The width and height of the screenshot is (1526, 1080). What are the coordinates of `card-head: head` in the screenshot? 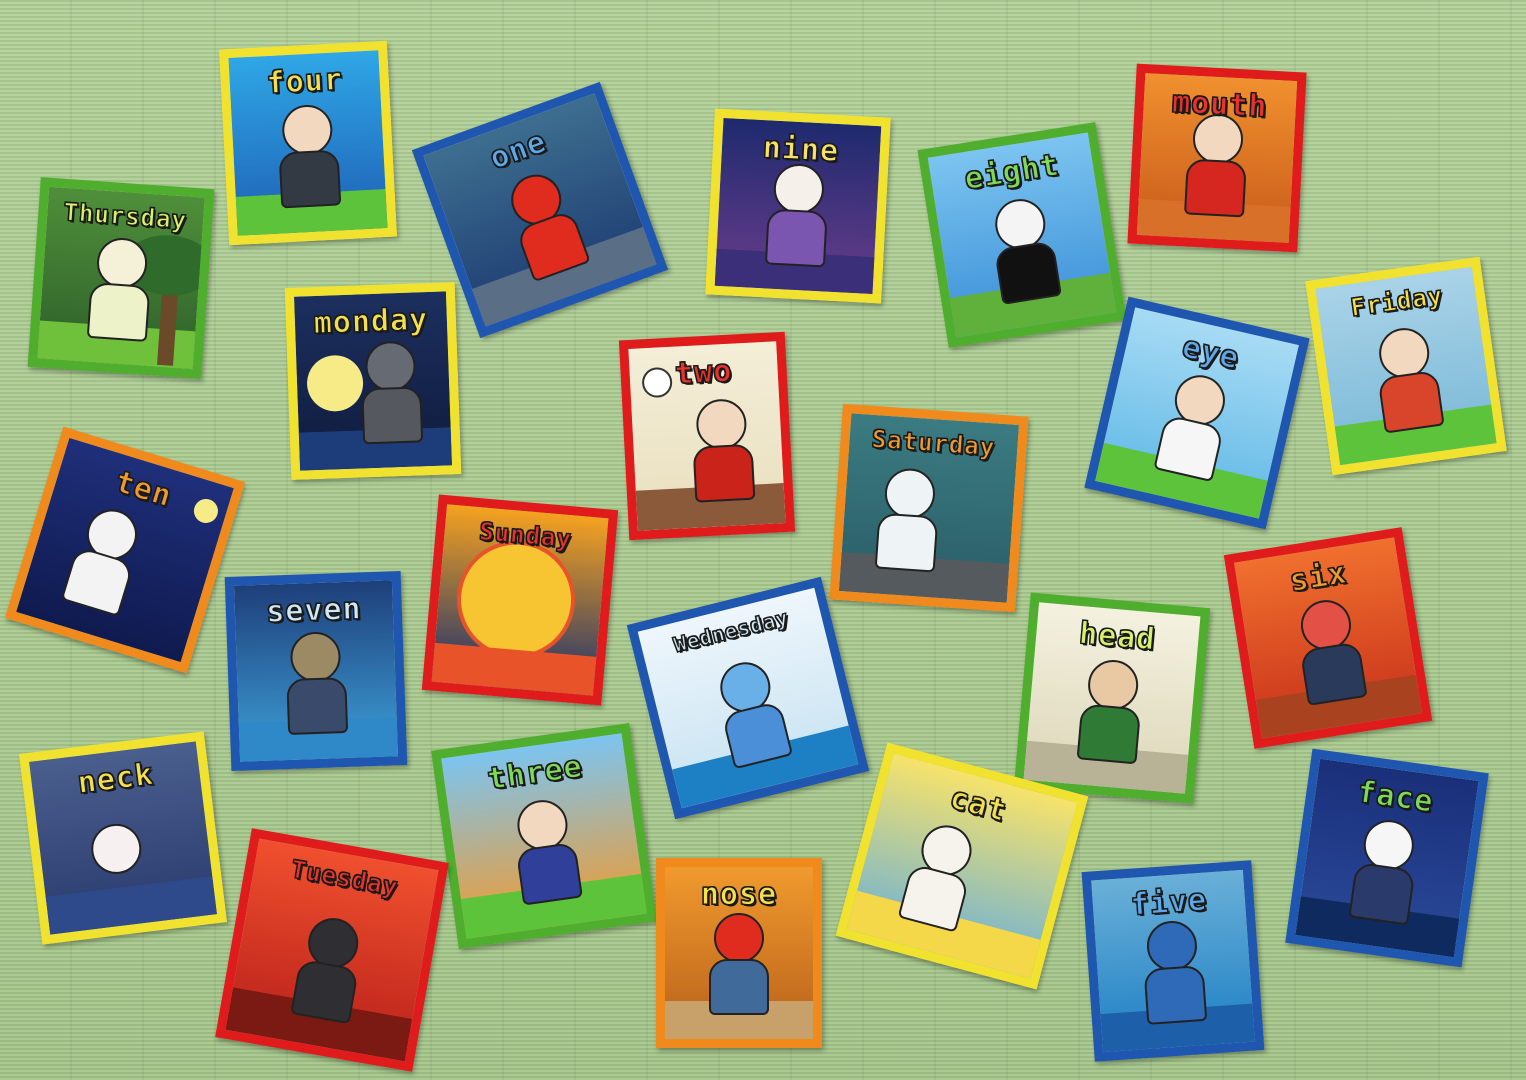 It's located at (1112, 698).